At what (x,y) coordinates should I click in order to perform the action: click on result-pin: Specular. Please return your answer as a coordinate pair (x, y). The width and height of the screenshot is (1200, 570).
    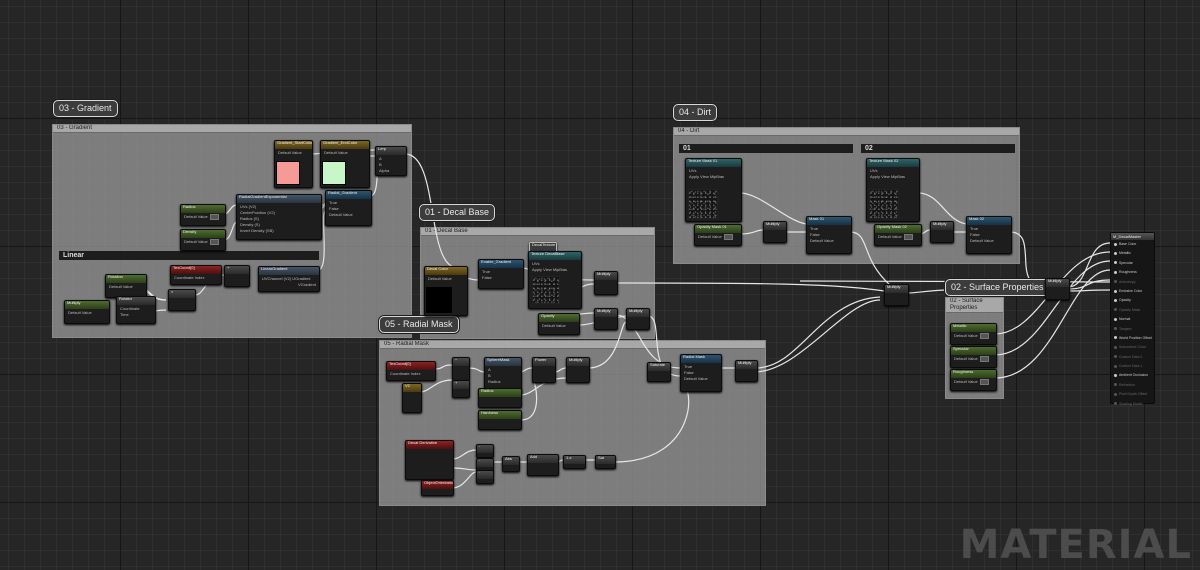
    Looking at the image, I should click on (1132, 263).